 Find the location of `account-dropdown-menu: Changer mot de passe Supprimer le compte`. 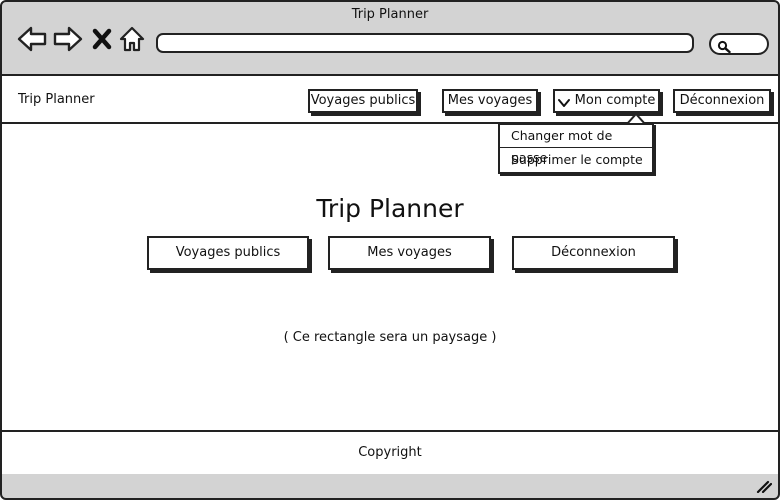

account-dropdown-menu: Changer mot de passe Supprimer le compte is located at coordinates (576, 148).